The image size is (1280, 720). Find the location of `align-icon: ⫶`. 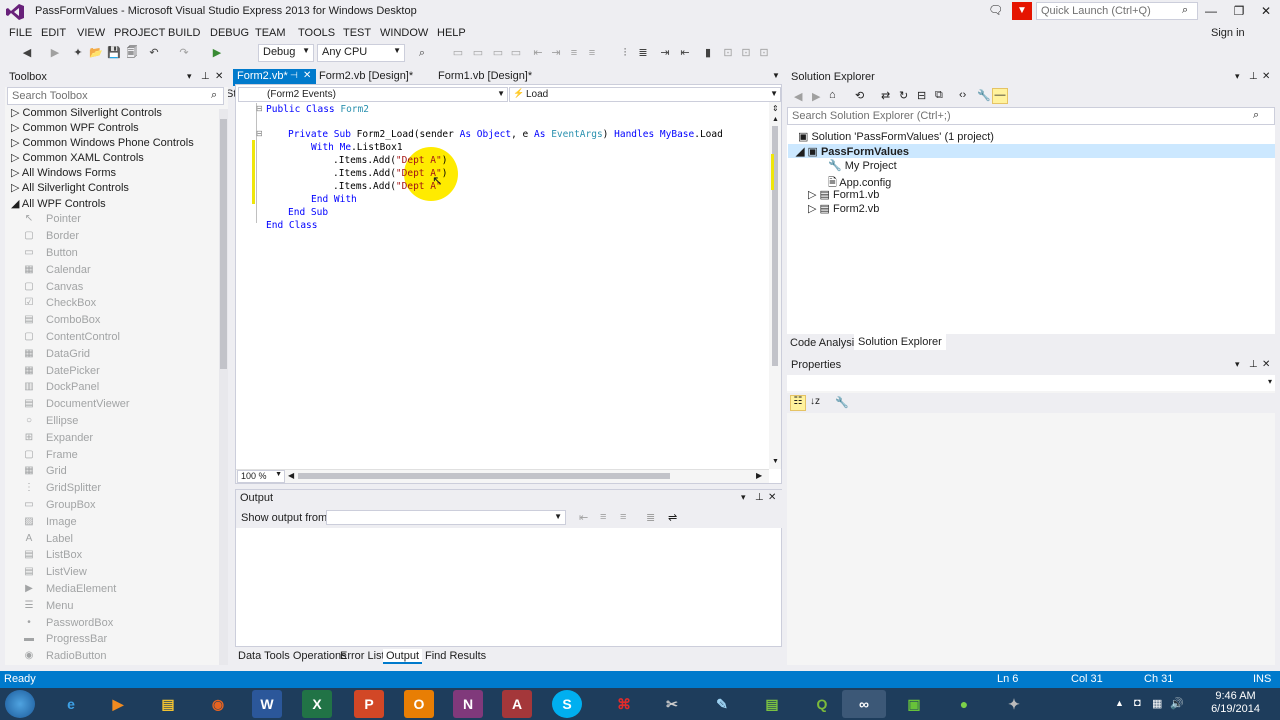

align-icon: ⫶ is located at coordinates (625, 53).